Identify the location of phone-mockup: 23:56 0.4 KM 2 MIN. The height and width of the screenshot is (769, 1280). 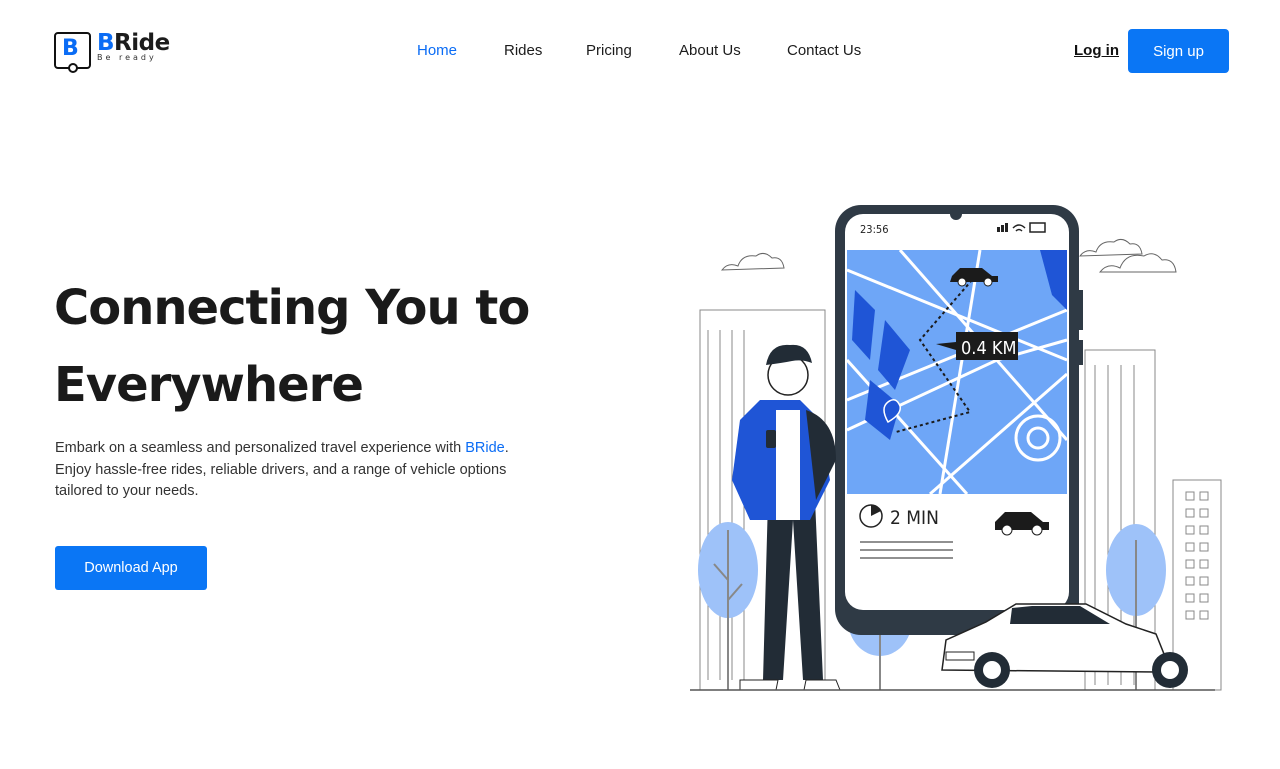
(959, 420).